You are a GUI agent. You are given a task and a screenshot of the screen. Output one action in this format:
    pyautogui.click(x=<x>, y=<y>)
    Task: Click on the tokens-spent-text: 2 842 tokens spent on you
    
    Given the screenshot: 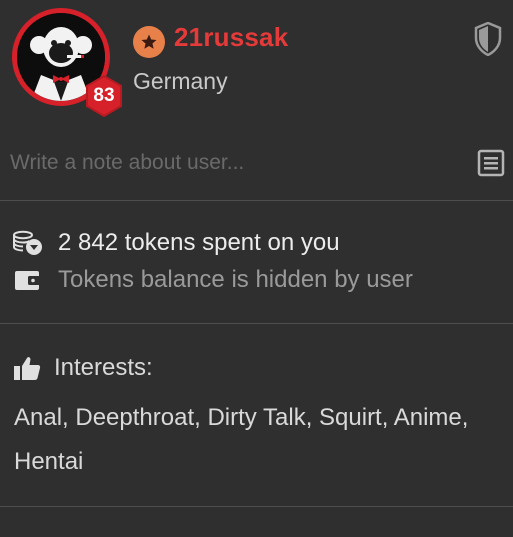 What is the action you would take?
    pyautogui.click(x=199, y=242)
    